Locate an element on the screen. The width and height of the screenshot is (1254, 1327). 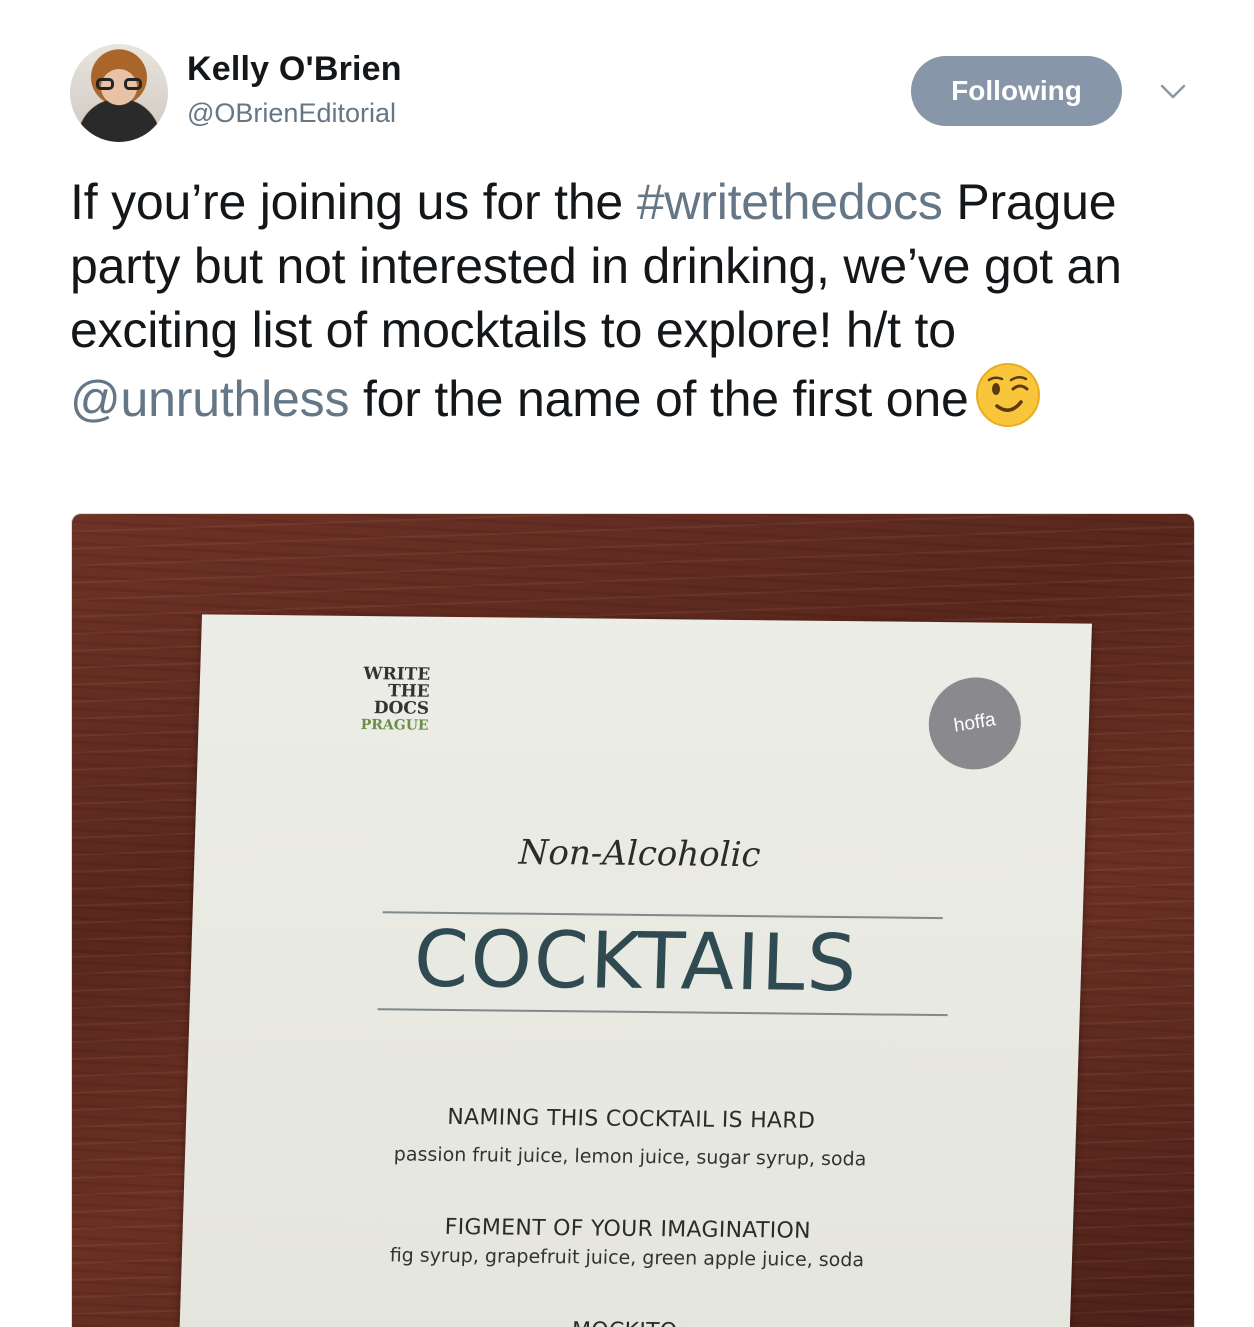
menu-item-name: NAMING THIS COCKTAIL IS HARD is located at coordinates (631, 1119).